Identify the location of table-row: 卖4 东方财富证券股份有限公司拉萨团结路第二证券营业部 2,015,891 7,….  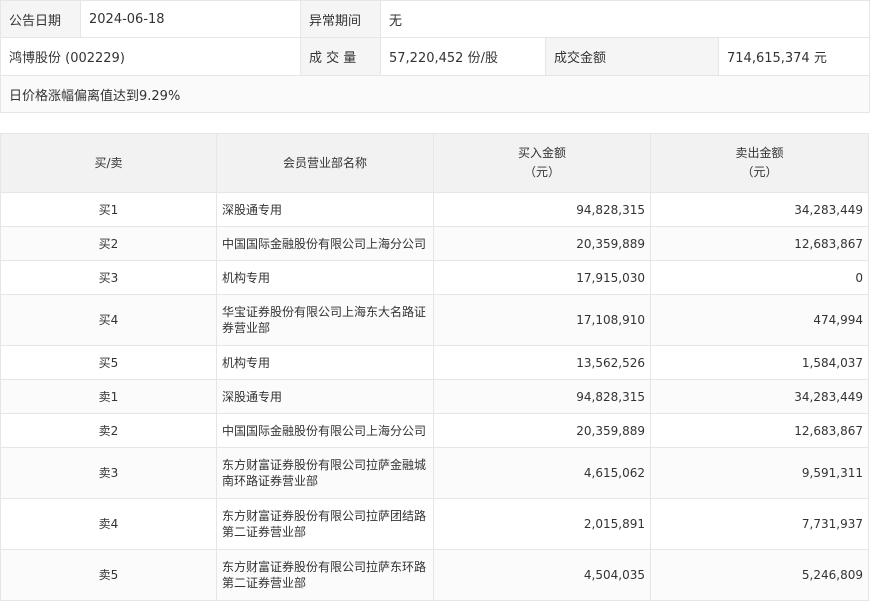
(434, 524).